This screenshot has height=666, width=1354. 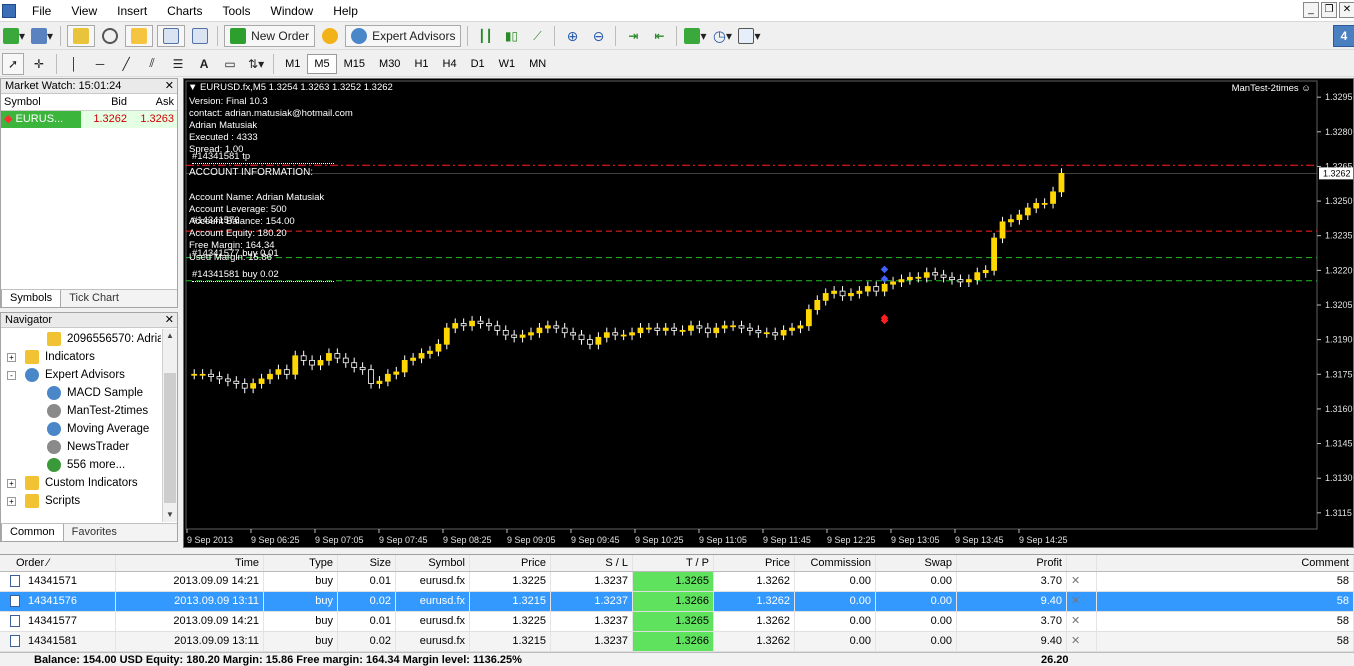 What do you see at coordinates (292, 11) in the screenshot?
I see `menu-window: Window` at bounding box center [292, 11].